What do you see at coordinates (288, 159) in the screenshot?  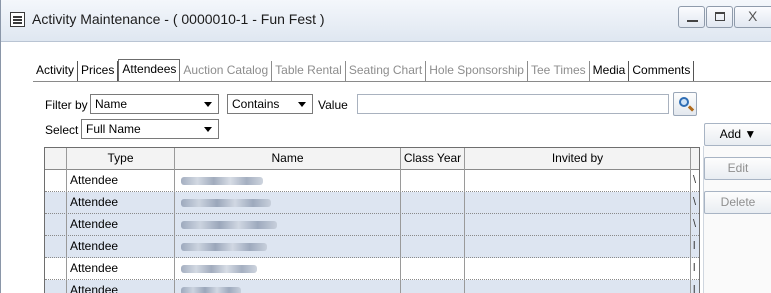 I see `column-header-name: Name` at bounding box center [288, 159].